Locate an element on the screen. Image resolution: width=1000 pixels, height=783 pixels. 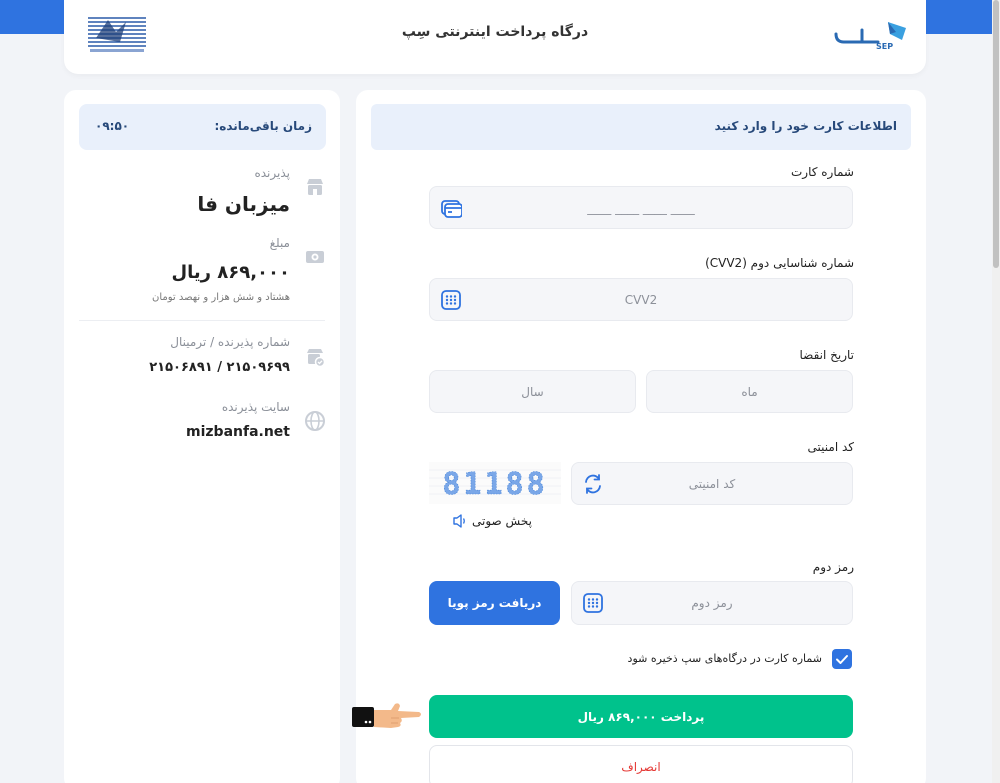
card-number-placeholder: ____ ____ ____ ____ is located at coordinates (641, 207).